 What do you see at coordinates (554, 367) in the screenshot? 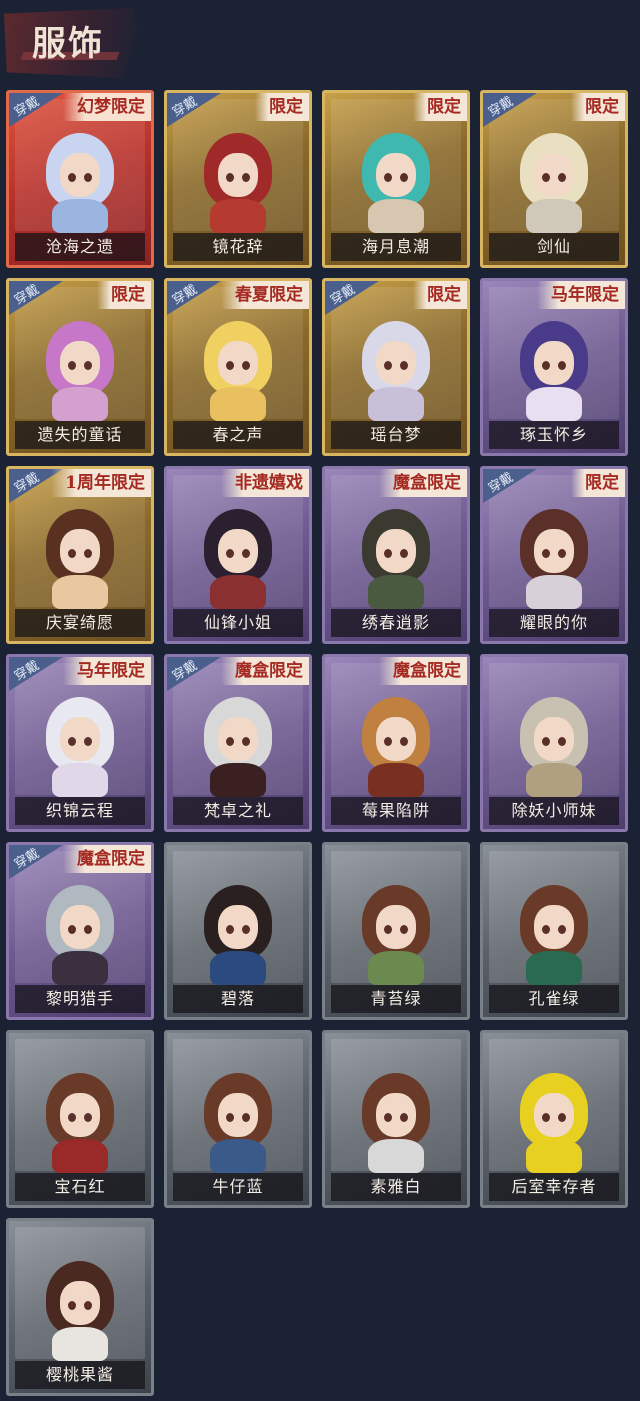
I see `costume-card: 马年限定 琢玉怀乡` at bounding box center [554, 367].